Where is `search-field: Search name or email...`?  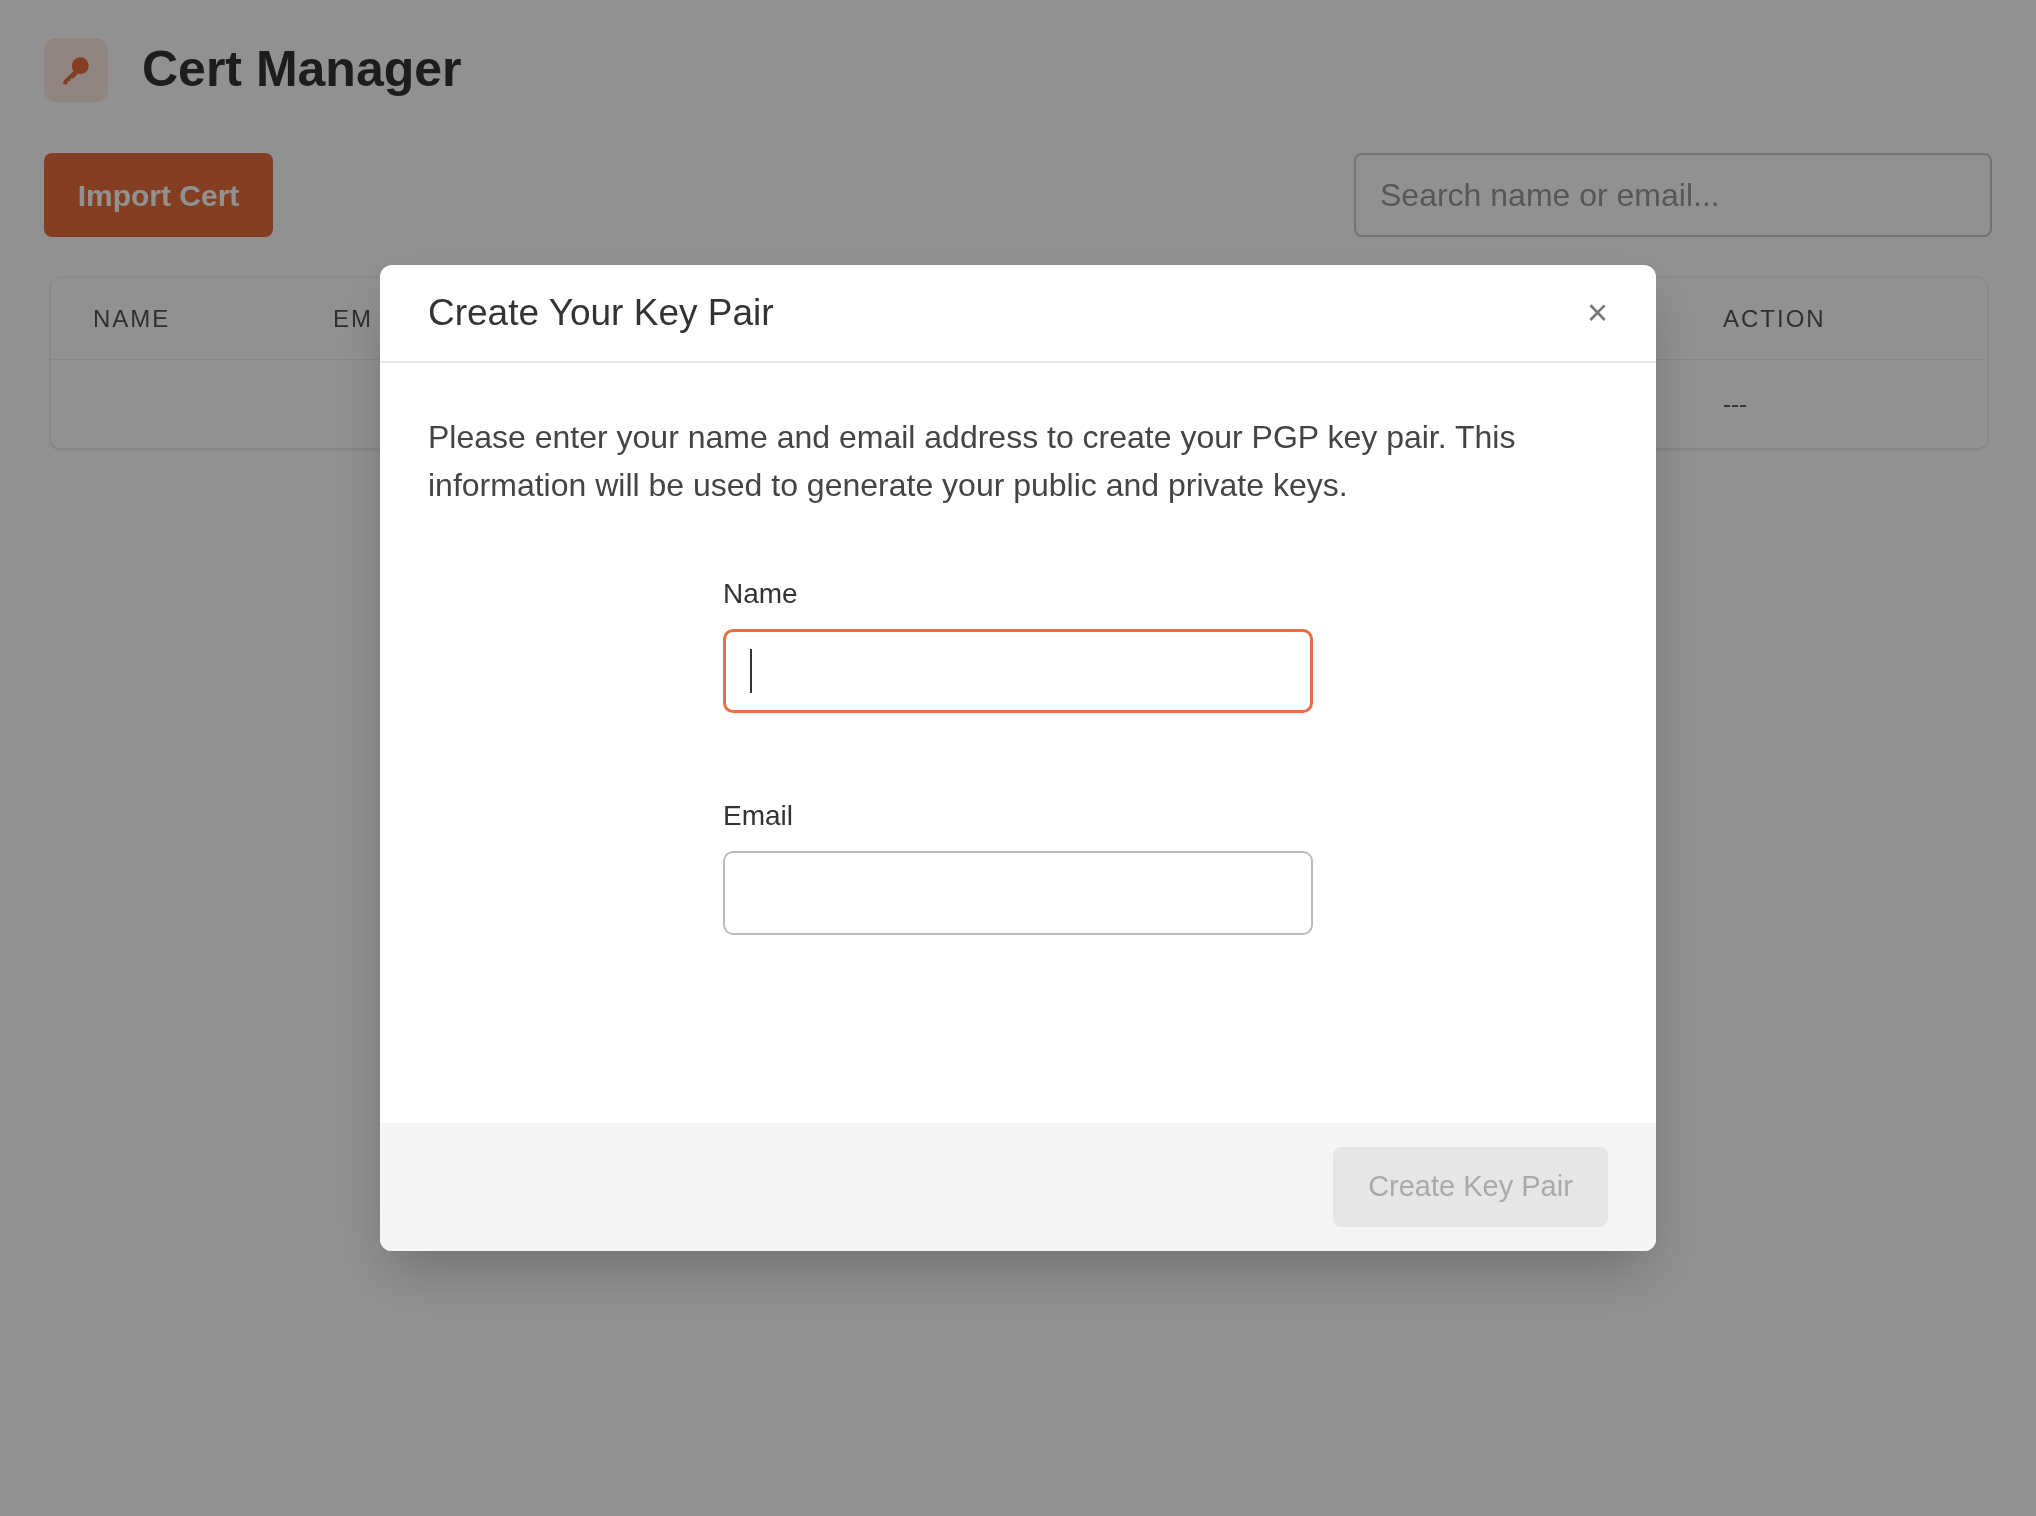
search-field: Search name or email... is located at coordinates (1673, 195).